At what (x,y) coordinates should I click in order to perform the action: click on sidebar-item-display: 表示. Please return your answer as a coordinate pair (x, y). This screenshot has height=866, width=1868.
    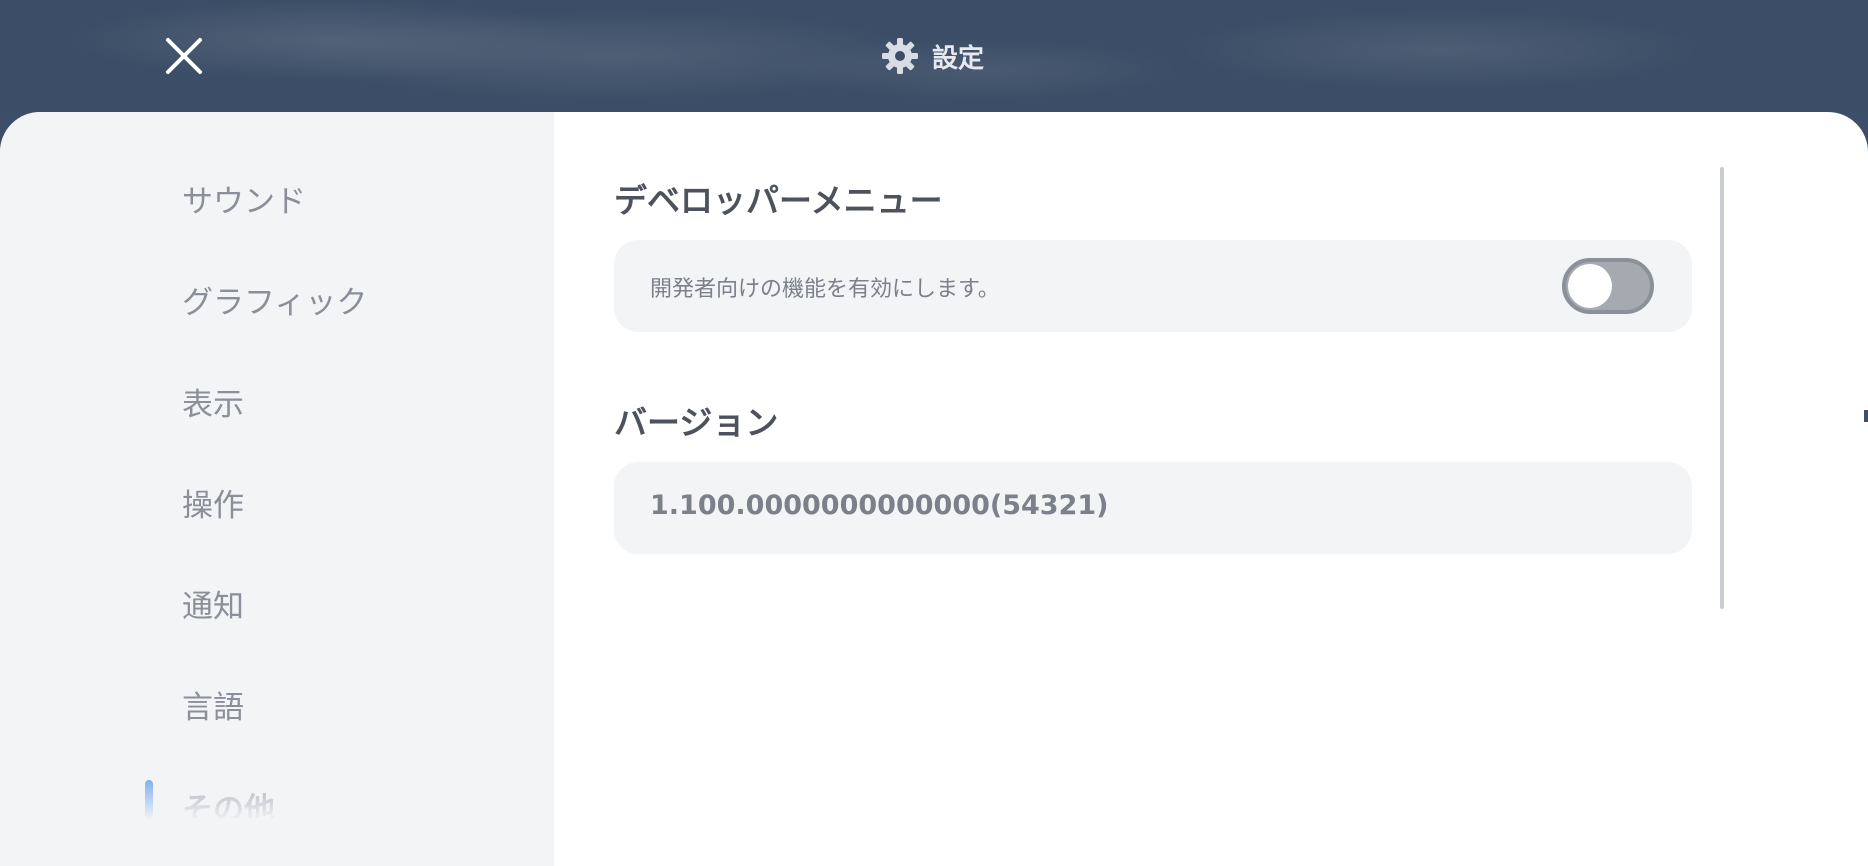
    Looking at the image, I should click on (213, 401).